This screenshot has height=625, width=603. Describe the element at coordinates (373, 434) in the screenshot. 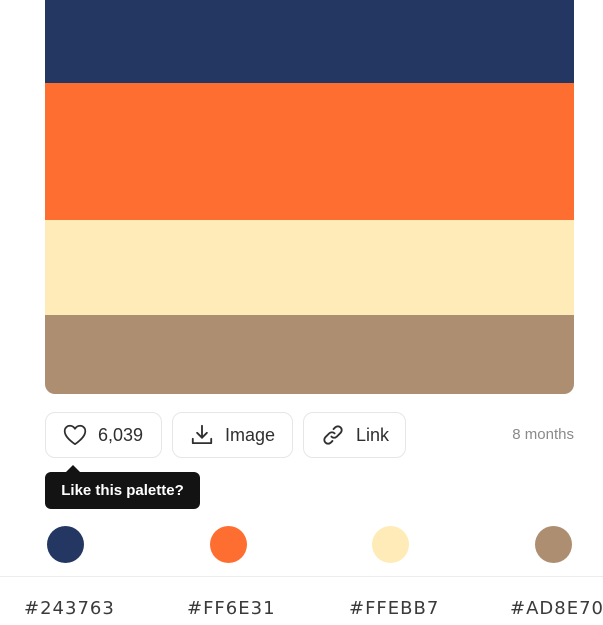

I see `link-button-label: Link` at that location.